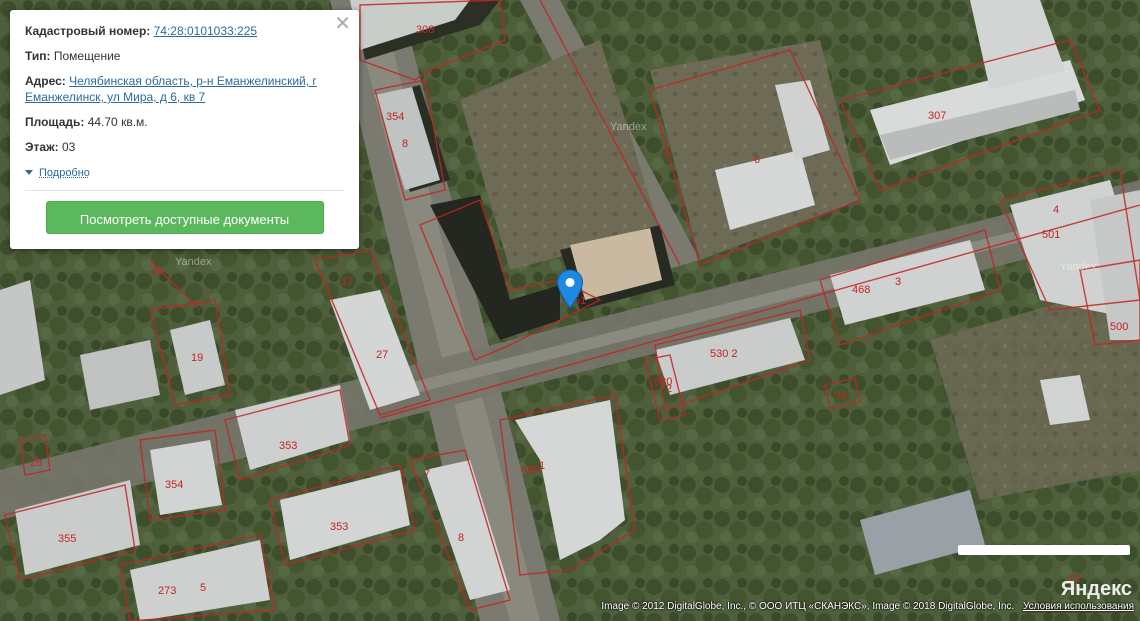 The image size is (1140, 621). I want to click on cadastral-number-link: 74:28:0101033:225, so click(205, 31).